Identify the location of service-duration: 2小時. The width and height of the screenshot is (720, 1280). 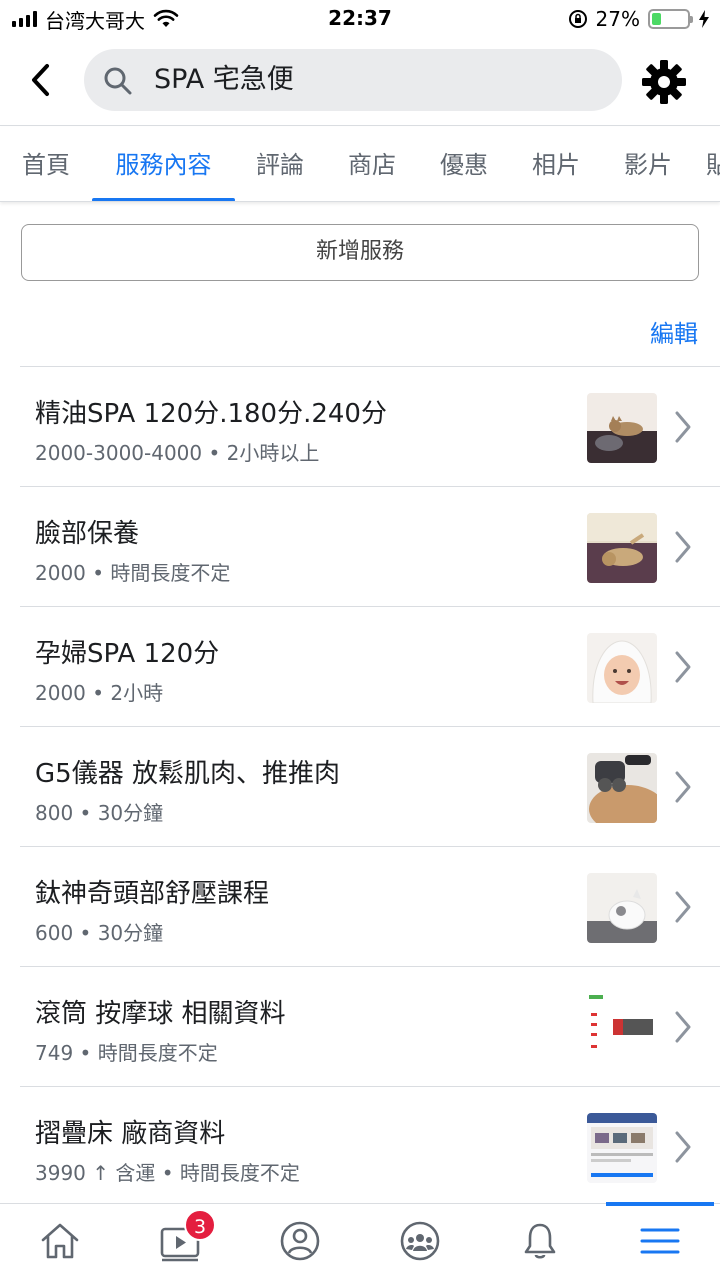
(137, 693).